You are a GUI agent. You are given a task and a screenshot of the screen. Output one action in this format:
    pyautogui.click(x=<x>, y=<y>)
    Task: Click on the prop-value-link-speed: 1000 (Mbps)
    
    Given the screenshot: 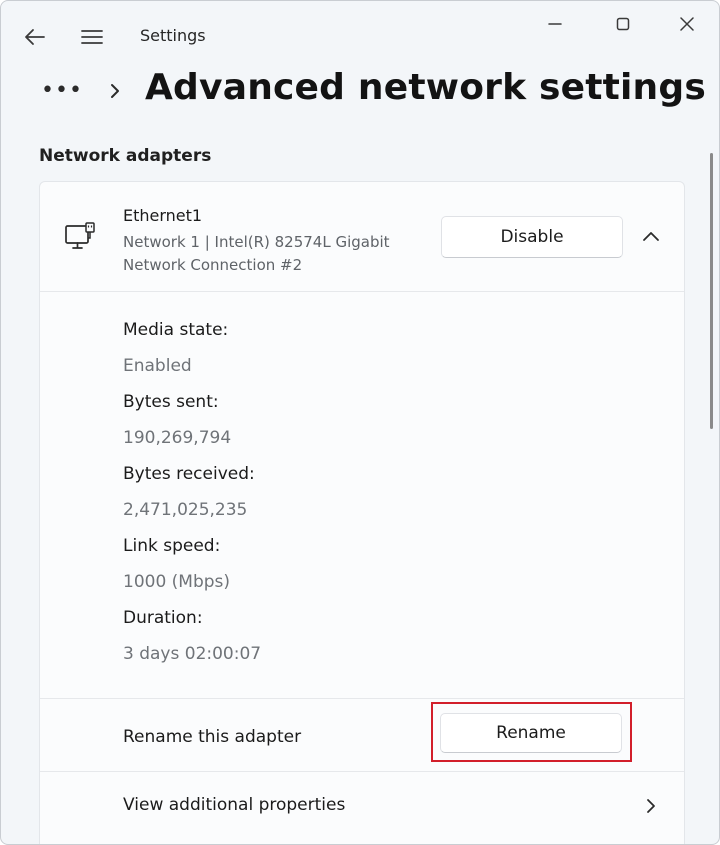 What is the action you would take?
    pyautogui.click(x=177, y=582)
    